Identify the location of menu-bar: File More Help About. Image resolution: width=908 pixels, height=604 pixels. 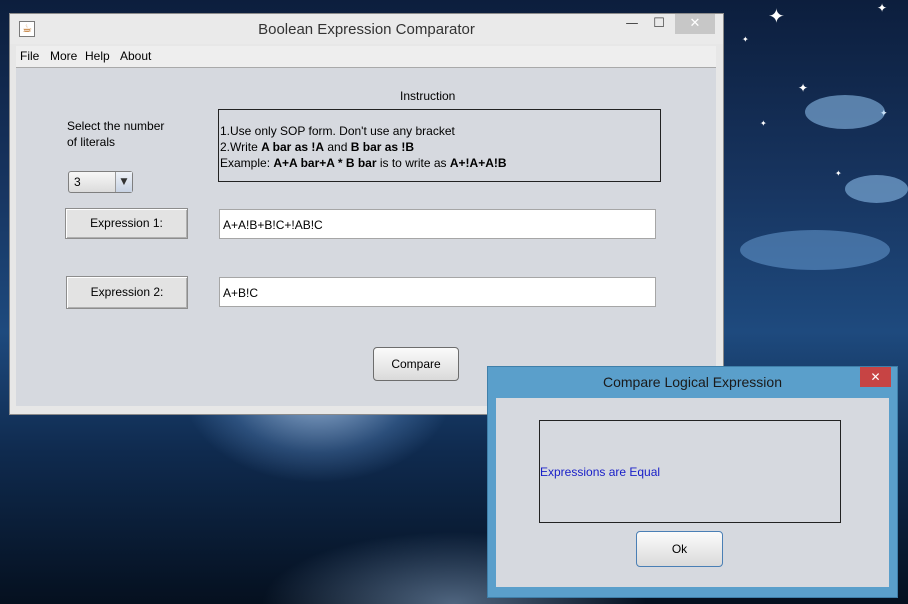
(366, 57).